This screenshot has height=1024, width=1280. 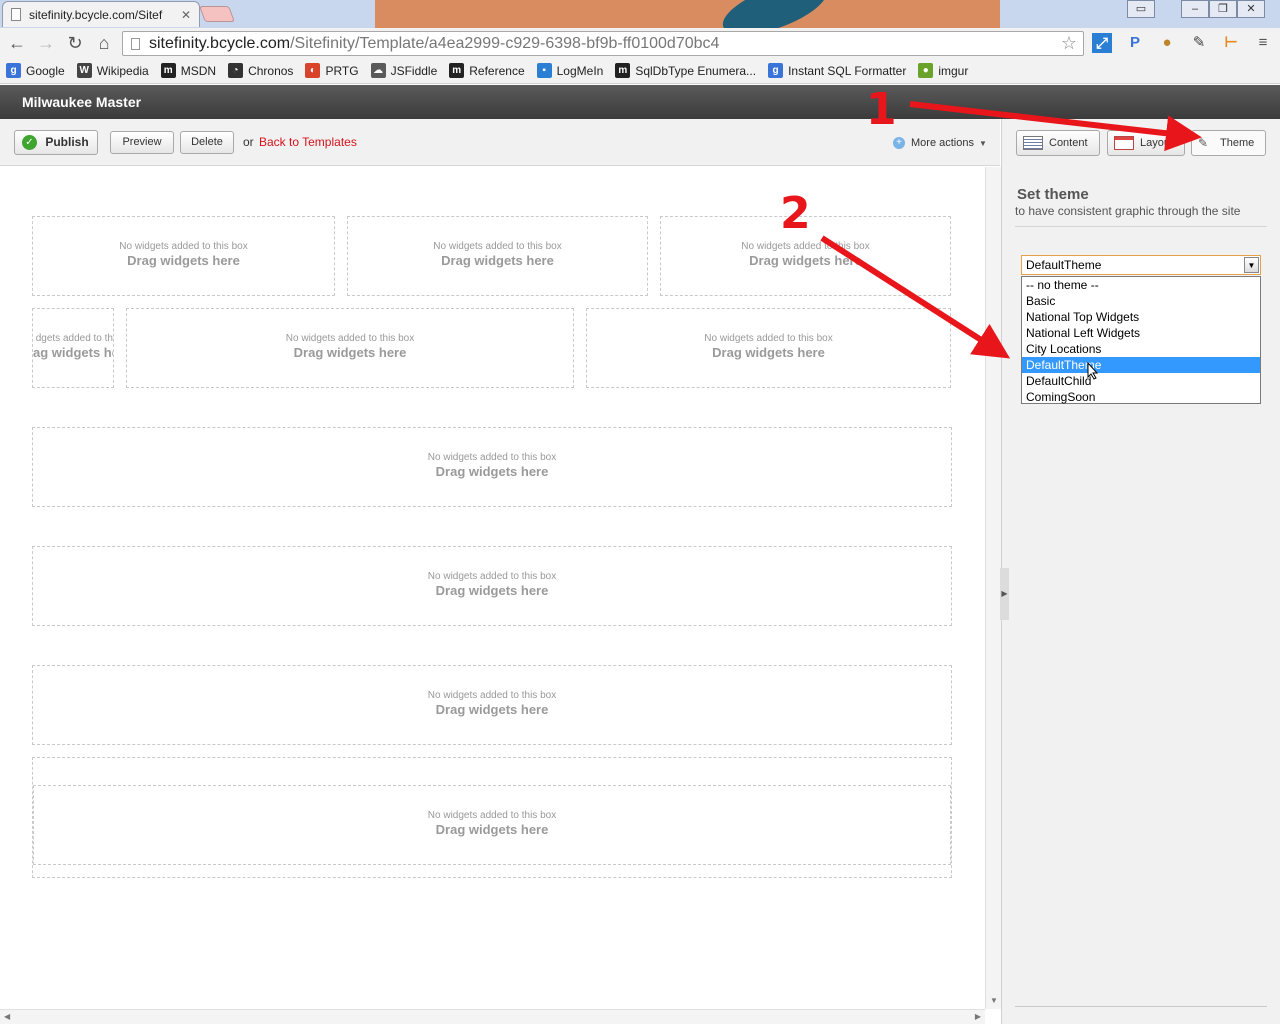 I want to click on theme-option: ComingSoon, so click(x=1141, y=397).